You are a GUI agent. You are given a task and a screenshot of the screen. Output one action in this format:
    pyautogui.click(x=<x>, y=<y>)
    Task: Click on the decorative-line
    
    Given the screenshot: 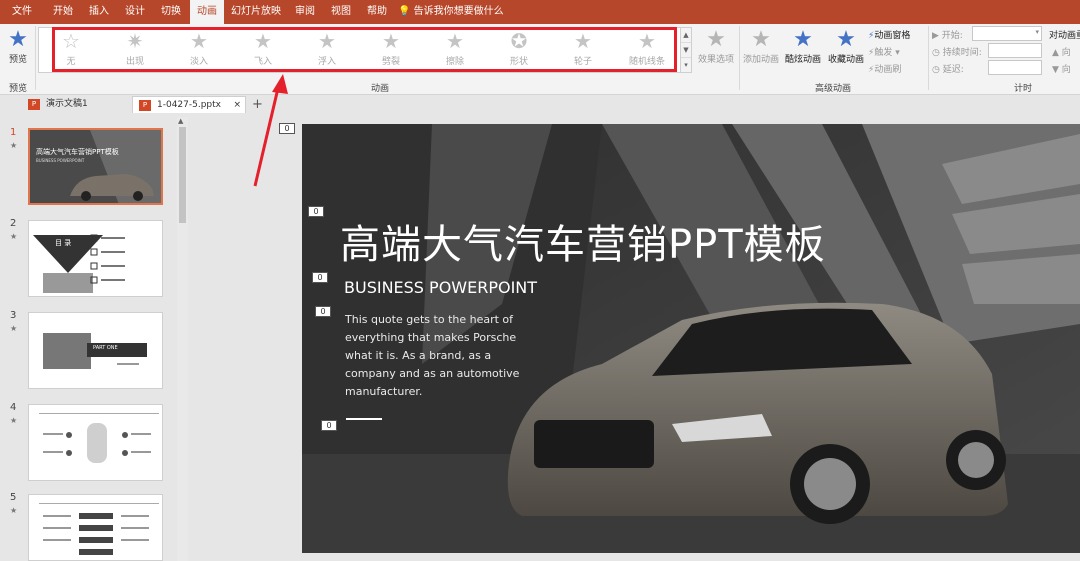 What is the action you would take?
    pyautogui.click(x=364, y=419)
    